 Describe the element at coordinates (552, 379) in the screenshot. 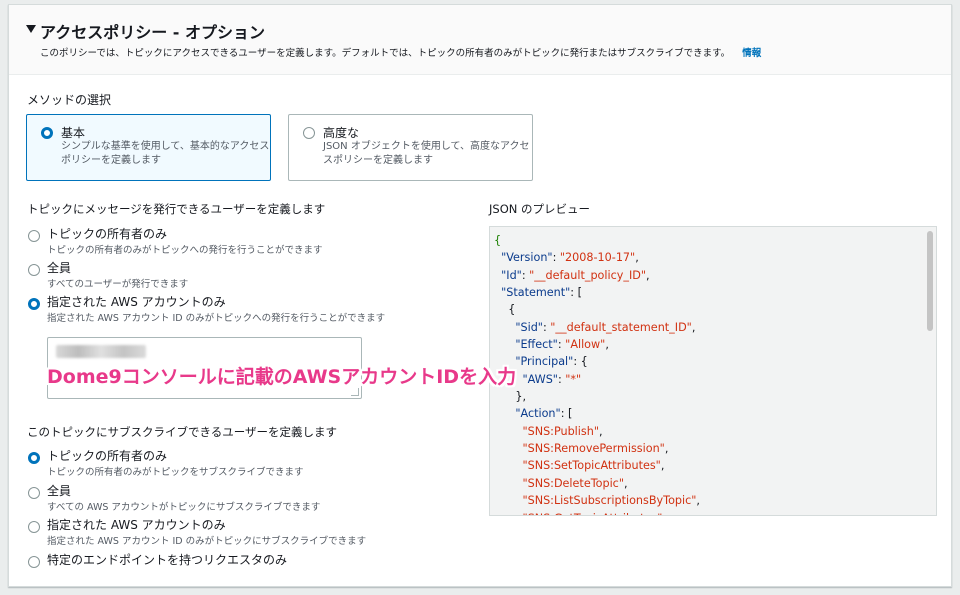

I see `json-line: "AWS": "*"` at that location.